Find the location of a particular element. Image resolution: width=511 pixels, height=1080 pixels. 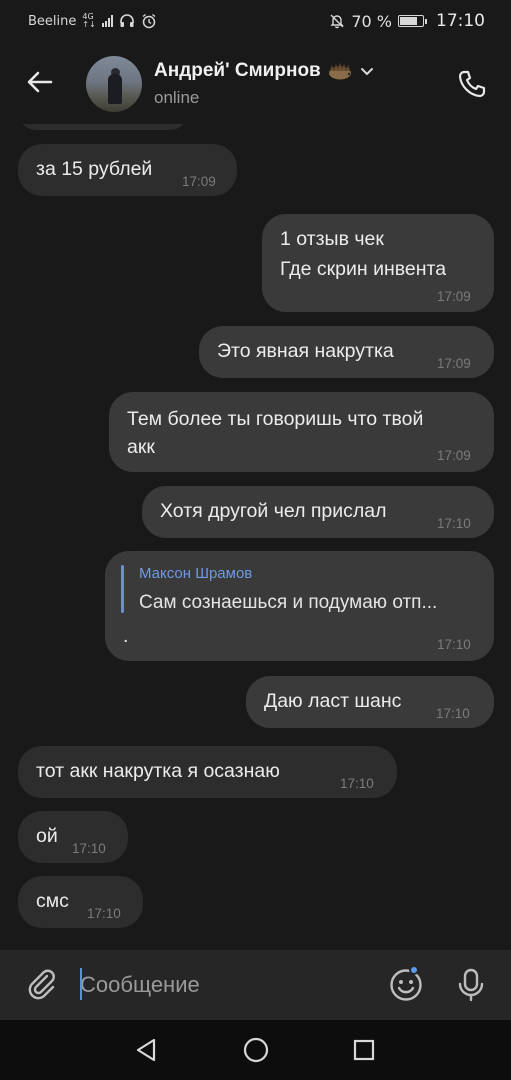

peer-name-row: Андрей' Смирнов is located at coordinates (264, 71).